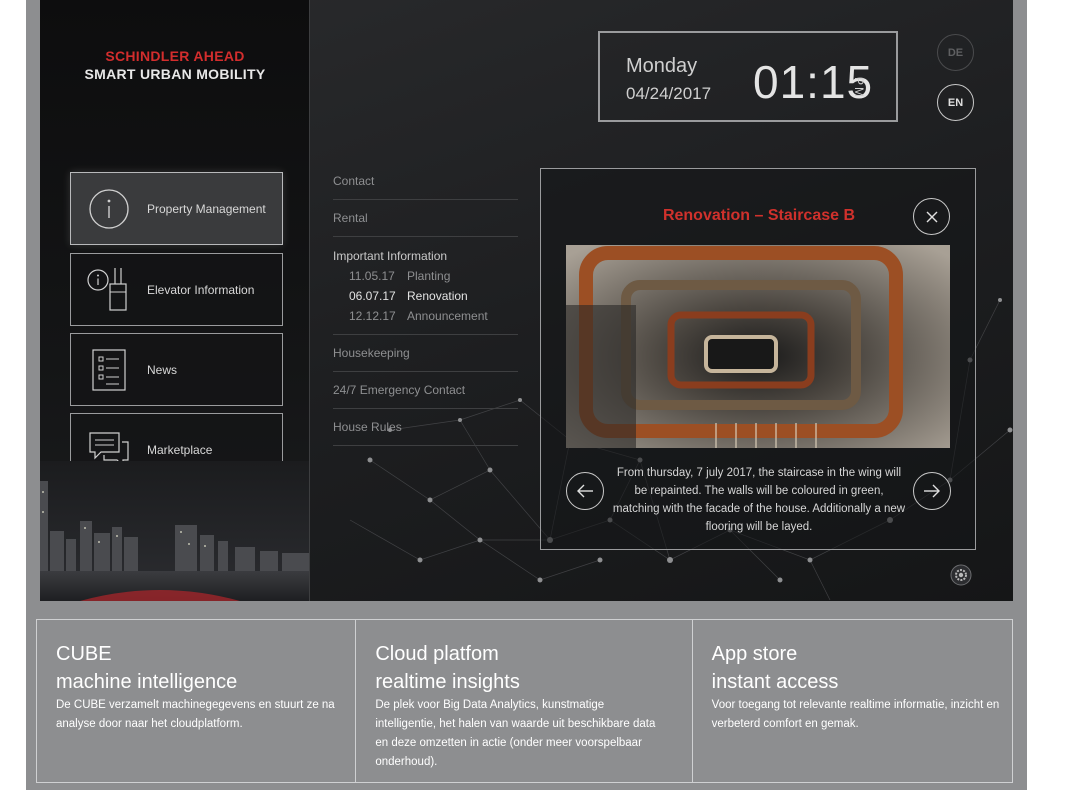 The height and width of the screenshot is (800, 1065). What do you see at coordinates (410, 316) in the screenshot?
I see `info-item-announcement: 12.12.17 Announcement` at bounding box center [410, 316].